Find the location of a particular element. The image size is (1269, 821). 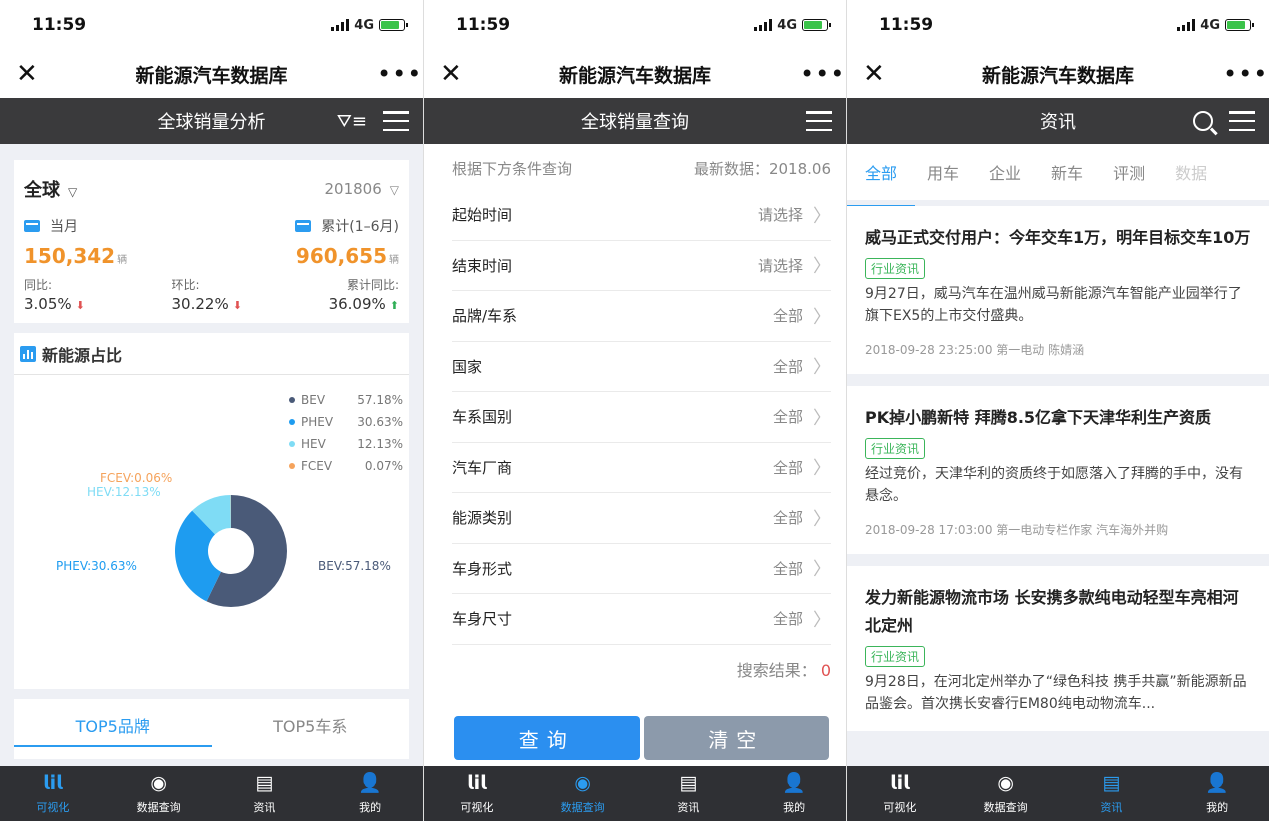

tab-top5-brand: TOP5品牌 is located at coordinates (113, 723).